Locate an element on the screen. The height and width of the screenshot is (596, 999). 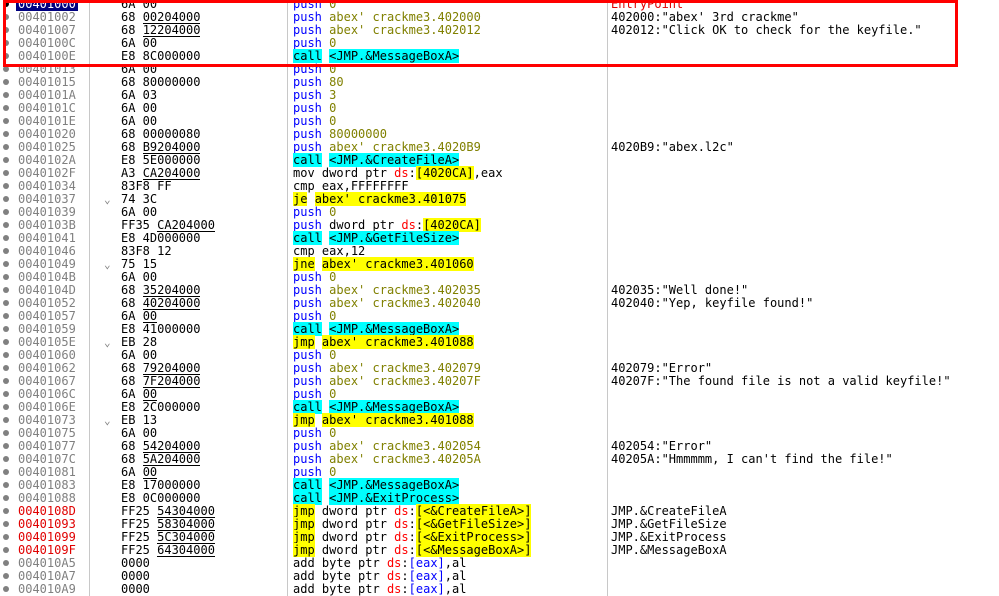
push-address-operand: abex' crackme3.402000 is located at coordinates (405, 17).